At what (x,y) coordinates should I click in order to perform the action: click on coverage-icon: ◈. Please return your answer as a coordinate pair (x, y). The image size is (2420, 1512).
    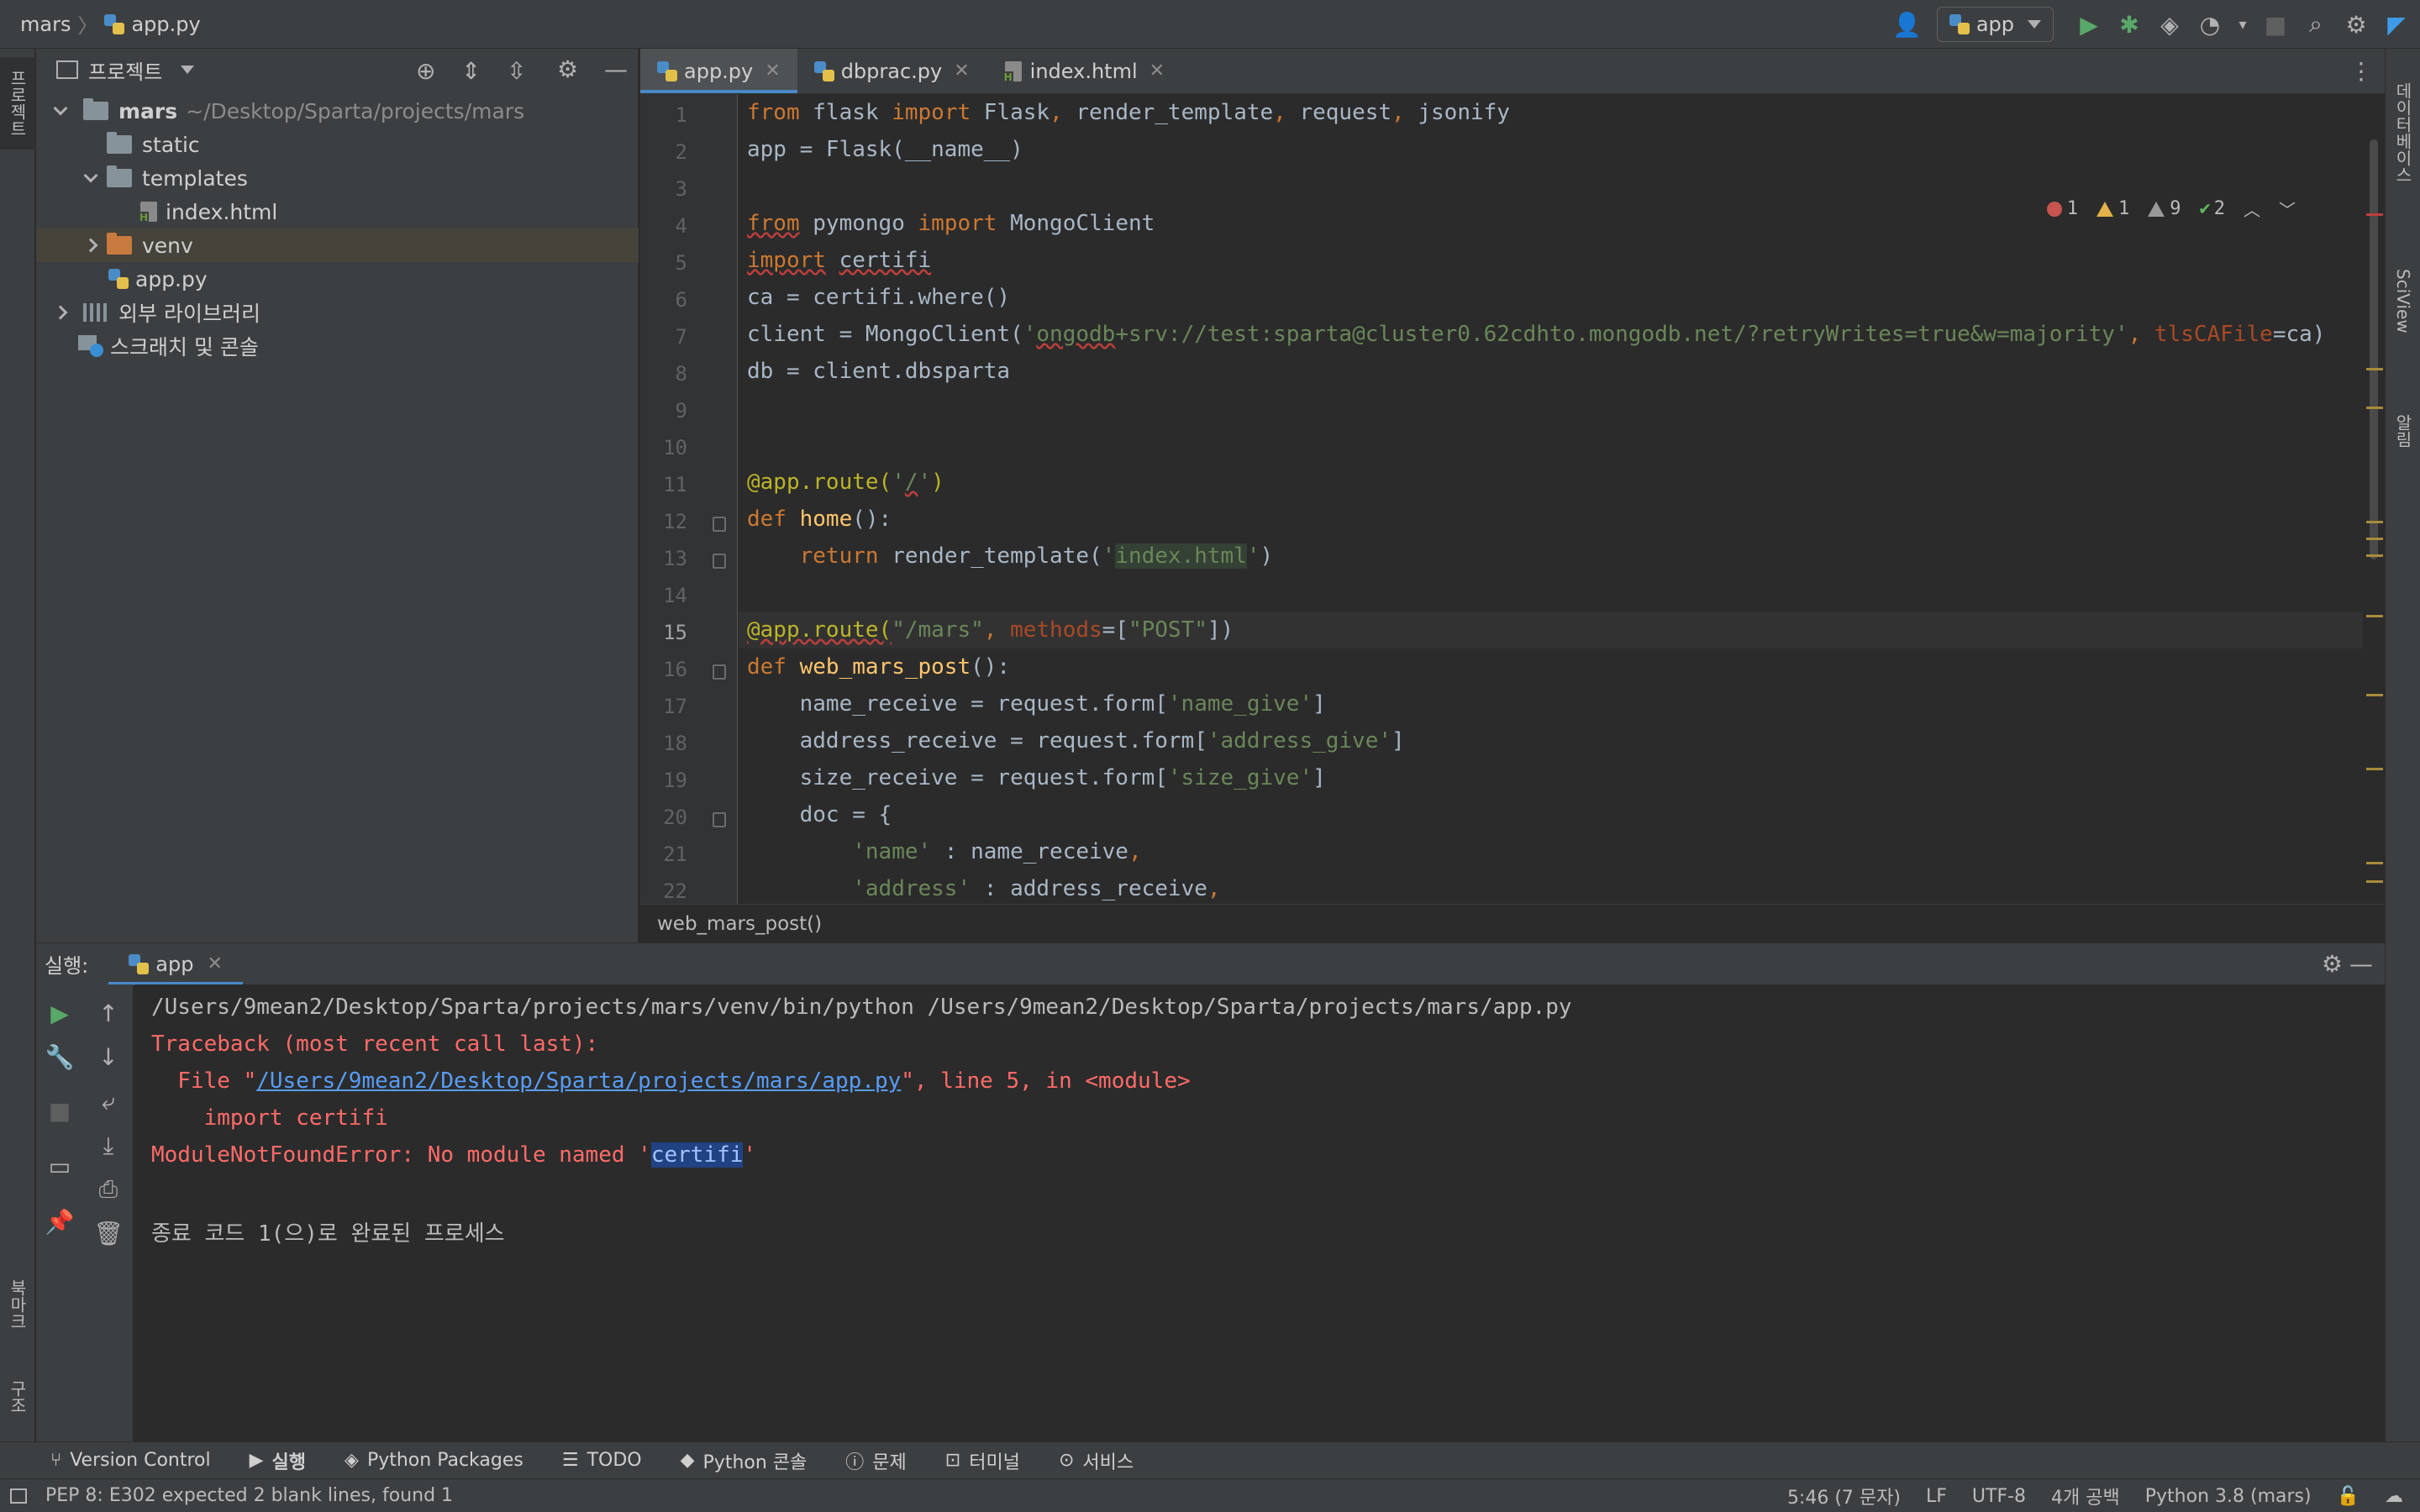
    Looking at the image, I should click on (2169, 24).